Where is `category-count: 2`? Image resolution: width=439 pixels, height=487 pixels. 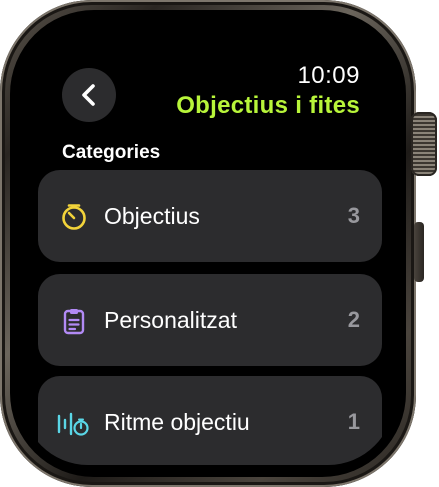
category-count: 2 is located at coordinates (353, 319).